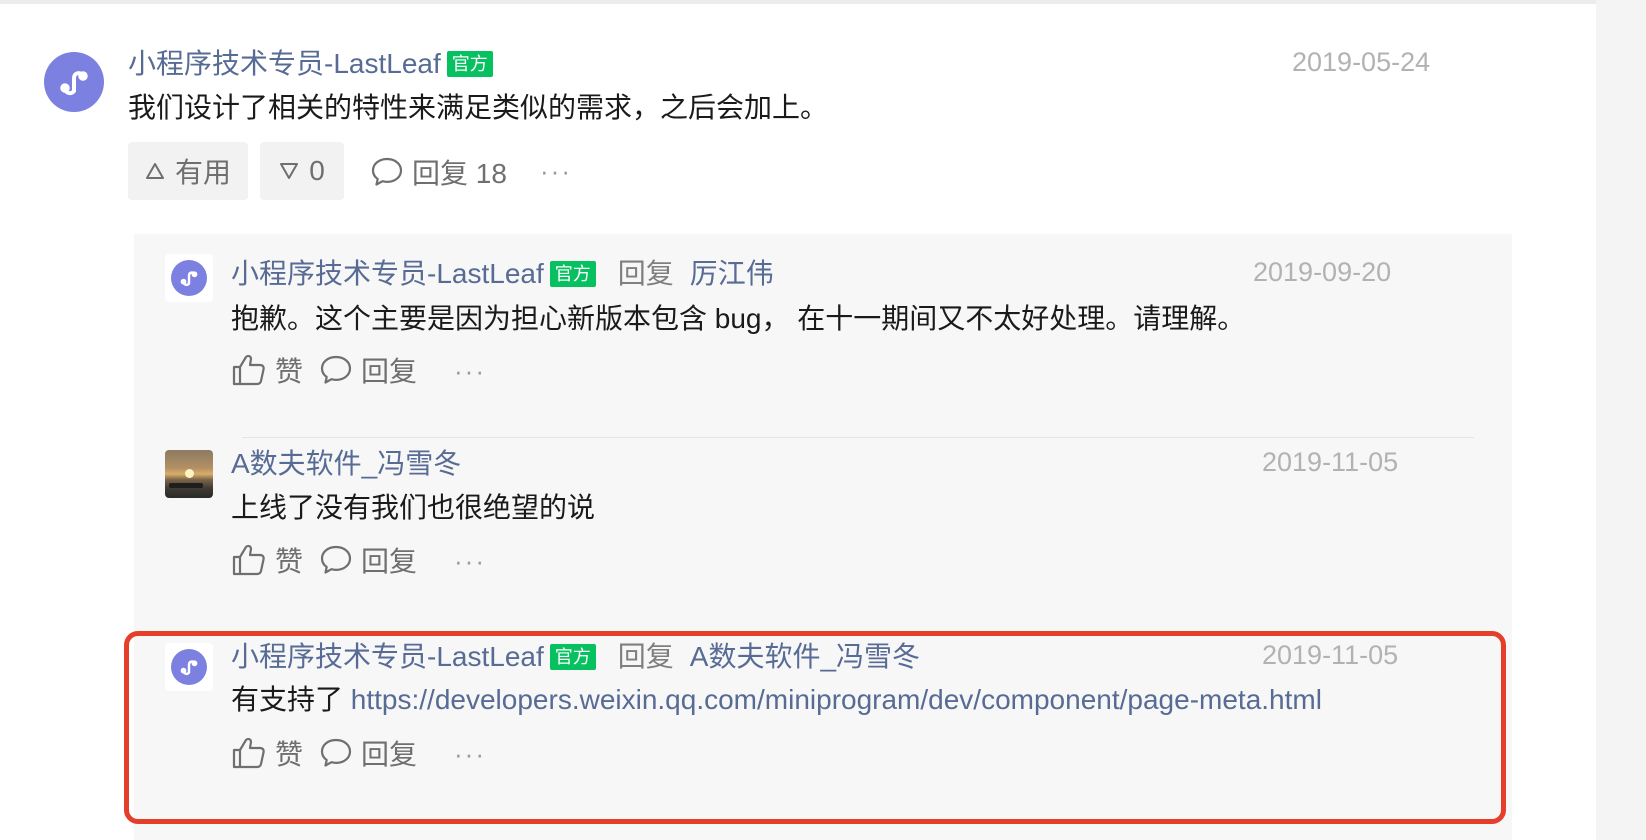 Image resolution: width=1646 pixels, height=840 pixels. Describe the element at coordinates (289, 171) in the screenshot. I see `downvote-icon` at that location.